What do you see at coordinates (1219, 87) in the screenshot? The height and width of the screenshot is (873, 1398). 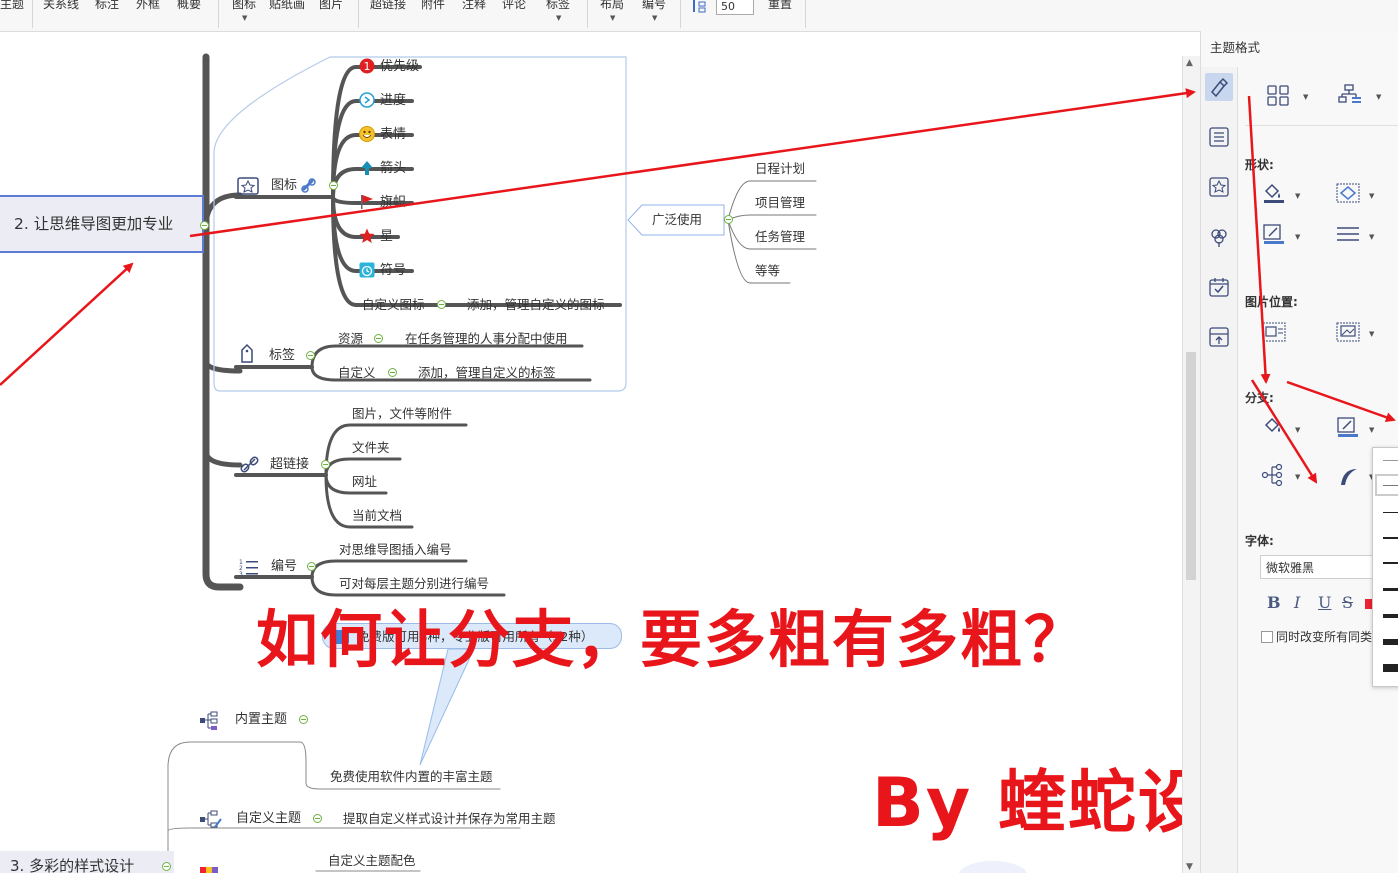 I see `tab-style` at bounding box center [1219, 87].